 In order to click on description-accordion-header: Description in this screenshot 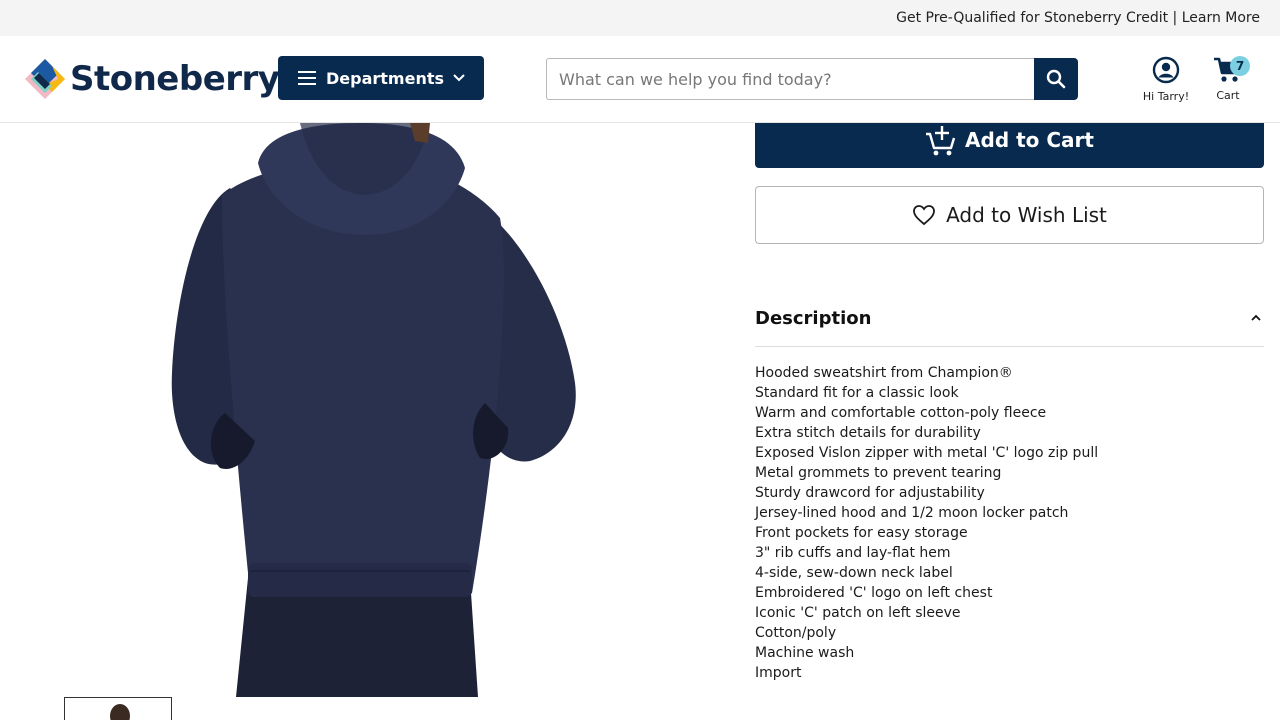, I will do `click(1009, 318)`.